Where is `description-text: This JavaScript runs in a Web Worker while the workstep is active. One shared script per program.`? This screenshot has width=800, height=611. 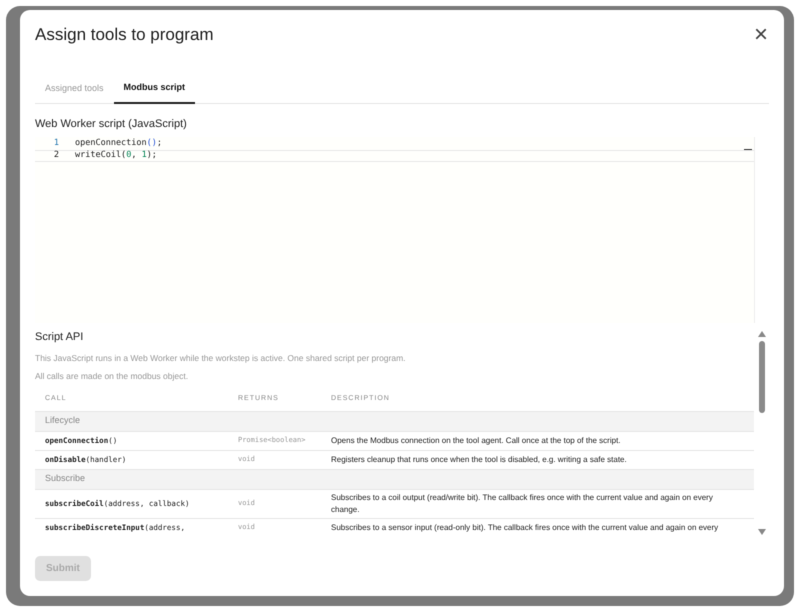 description-text: This JavaScript runs in a Web Worker while the workstep is active. One shared script per program. is located at coordinates (221, 358).